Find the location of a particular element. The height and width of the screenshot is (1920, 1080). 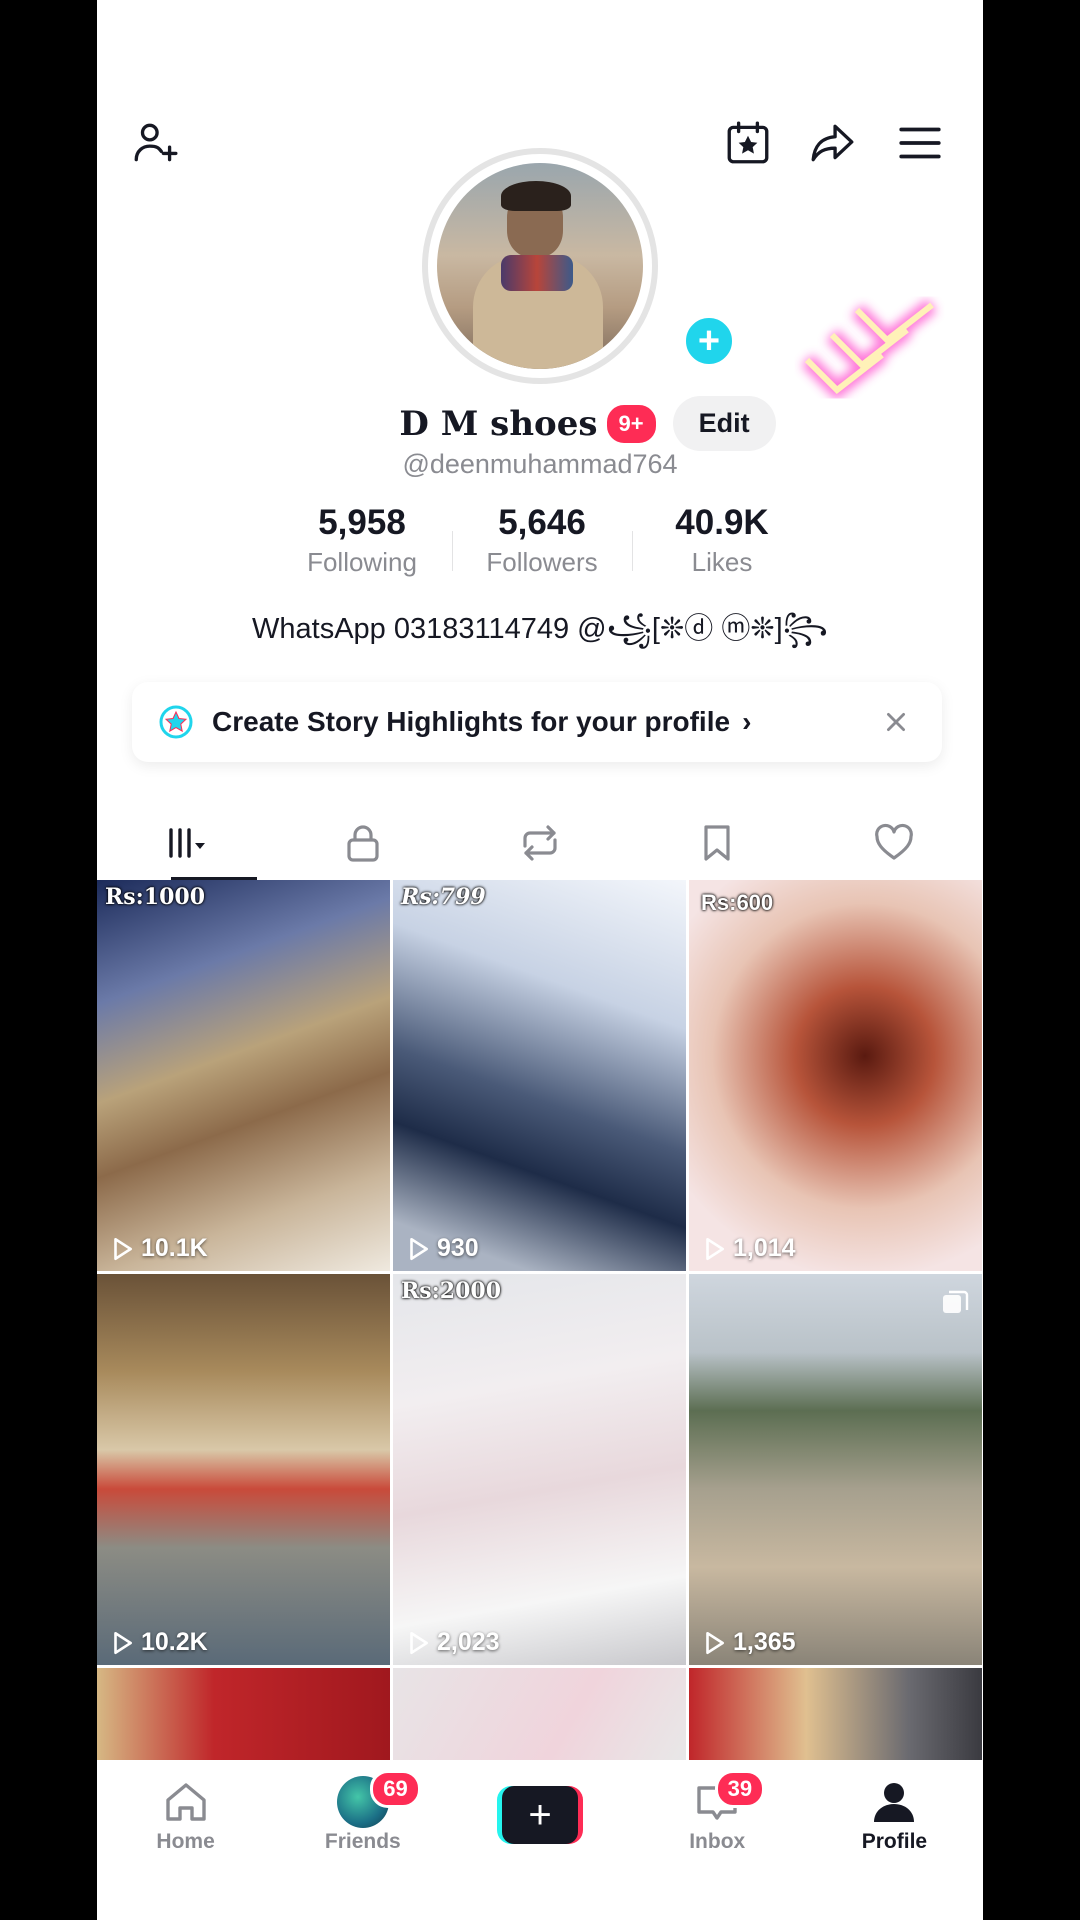

nav-profile-label: Profile is located at coordinates (894, 1841).